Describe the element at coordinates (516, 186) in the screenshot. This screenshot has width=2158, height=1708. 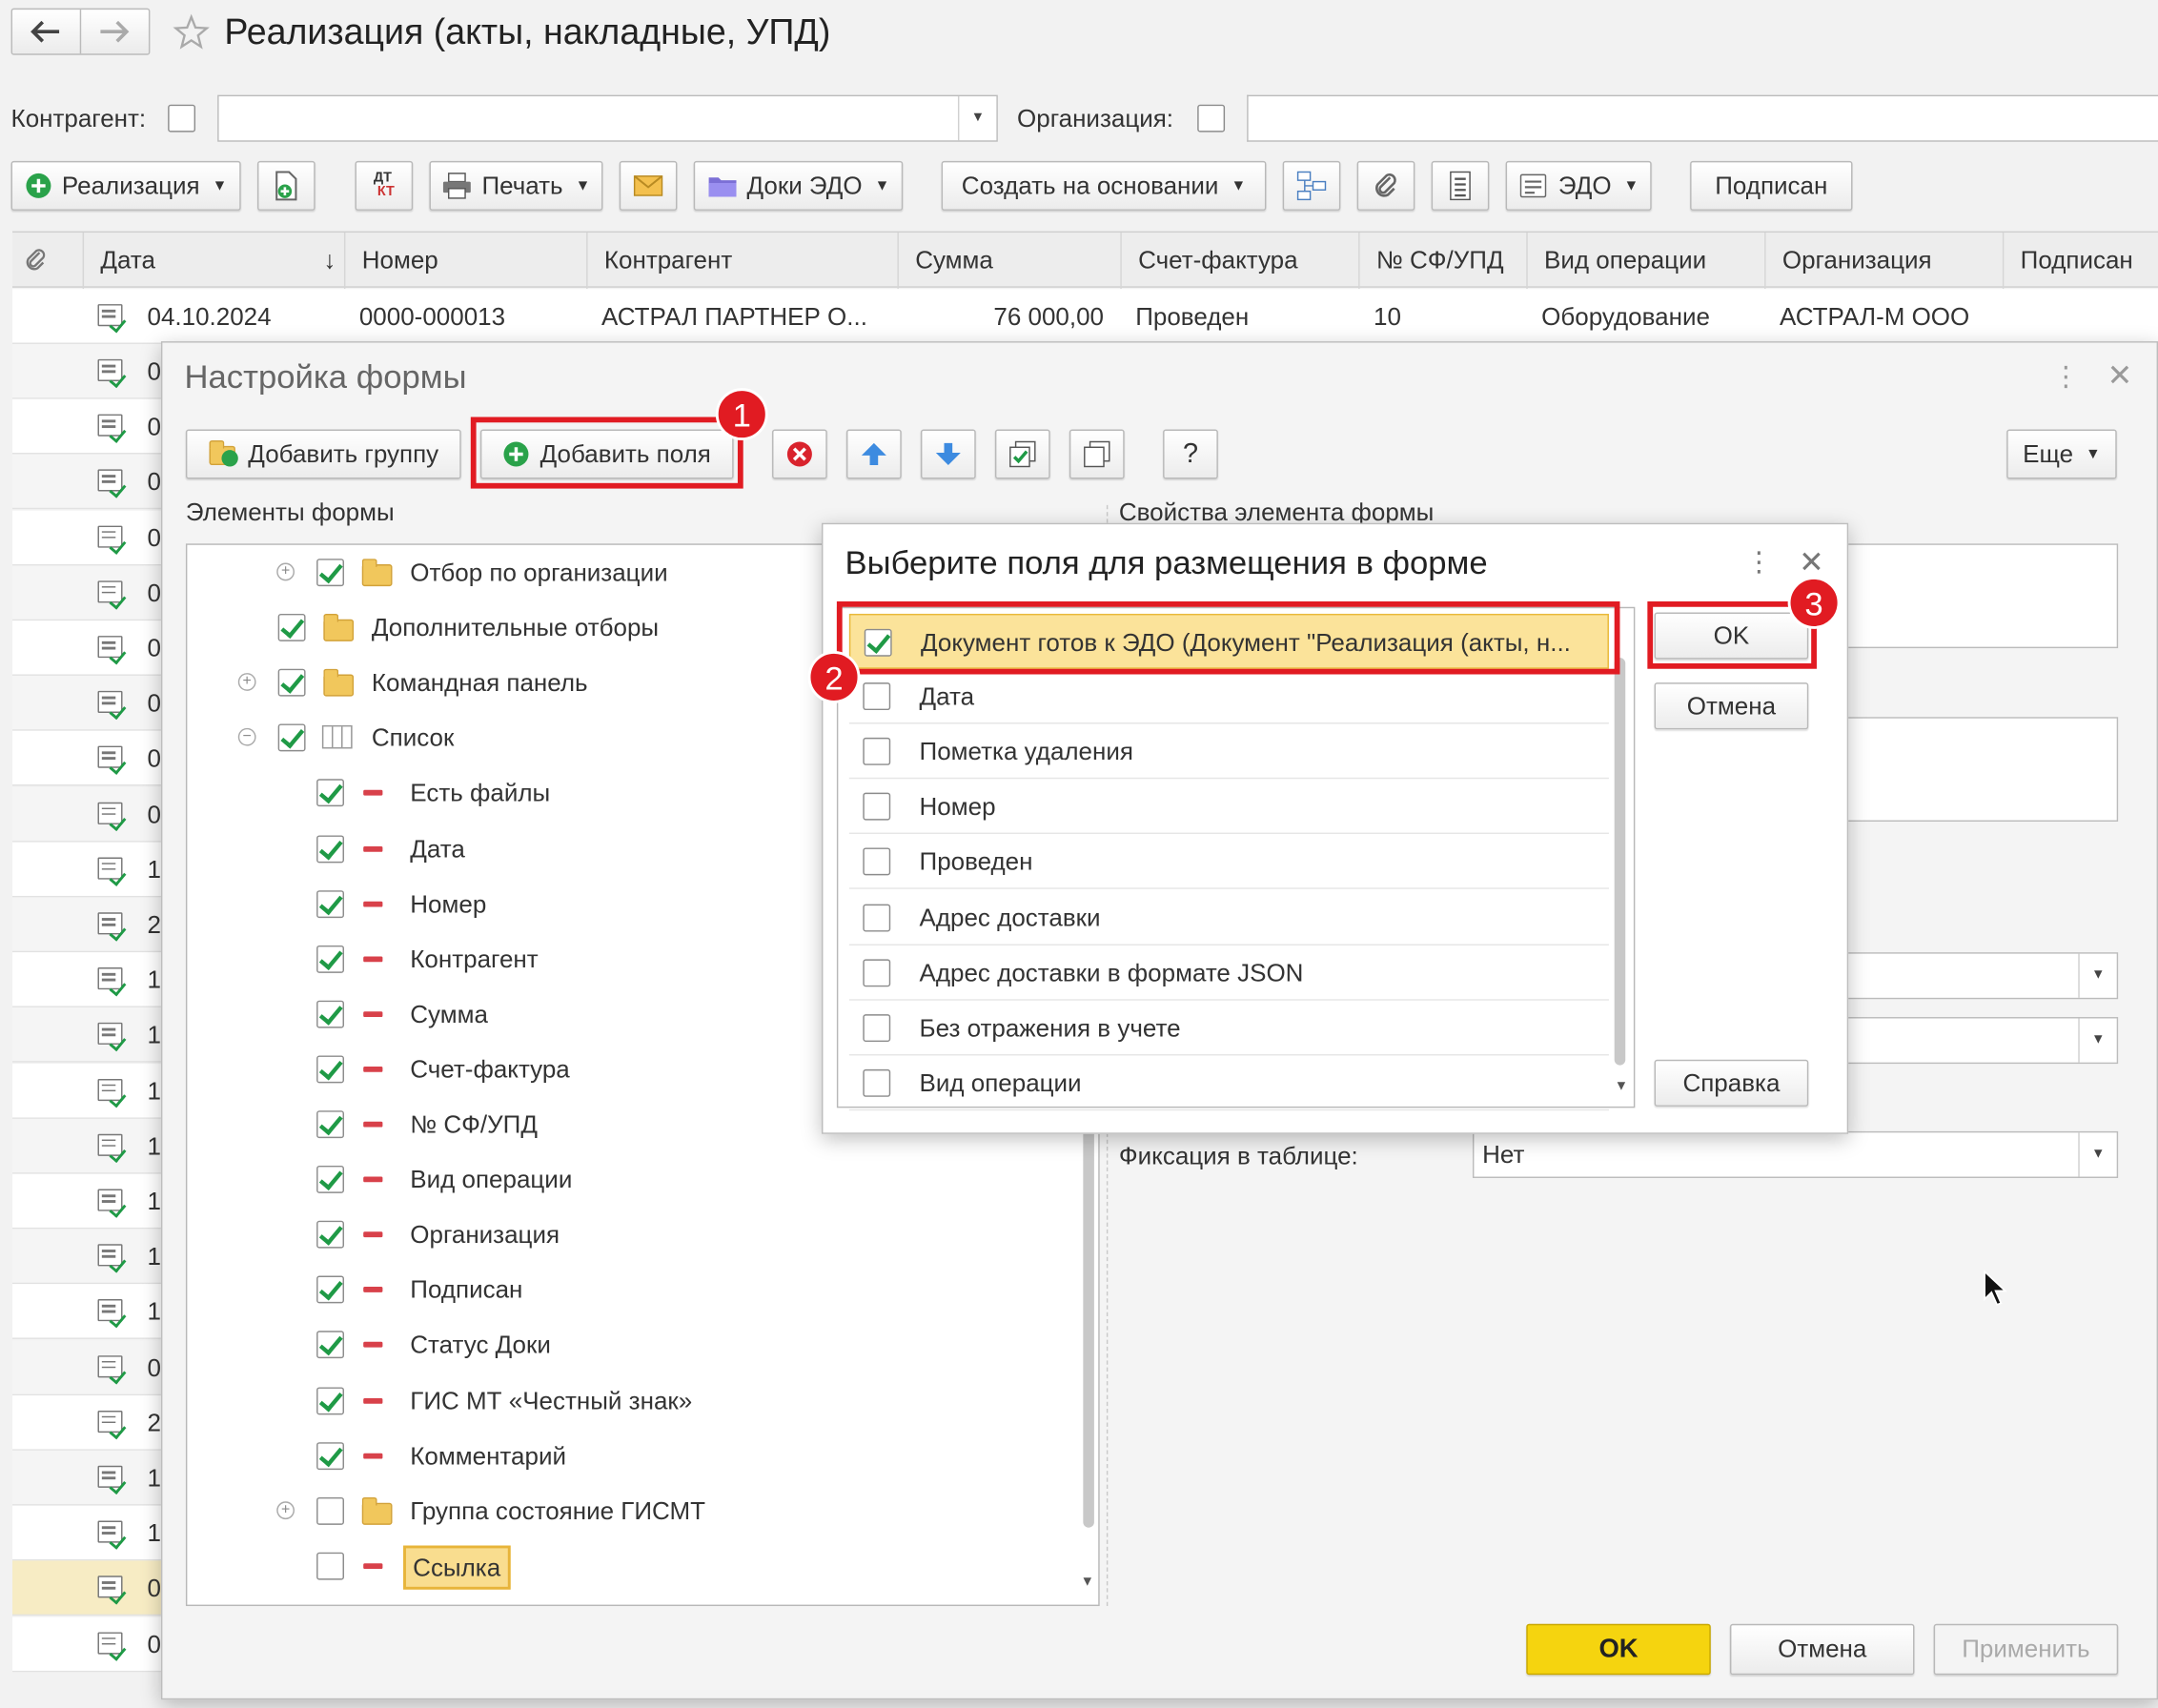
I see `print-button: Печать ▼` at that location.